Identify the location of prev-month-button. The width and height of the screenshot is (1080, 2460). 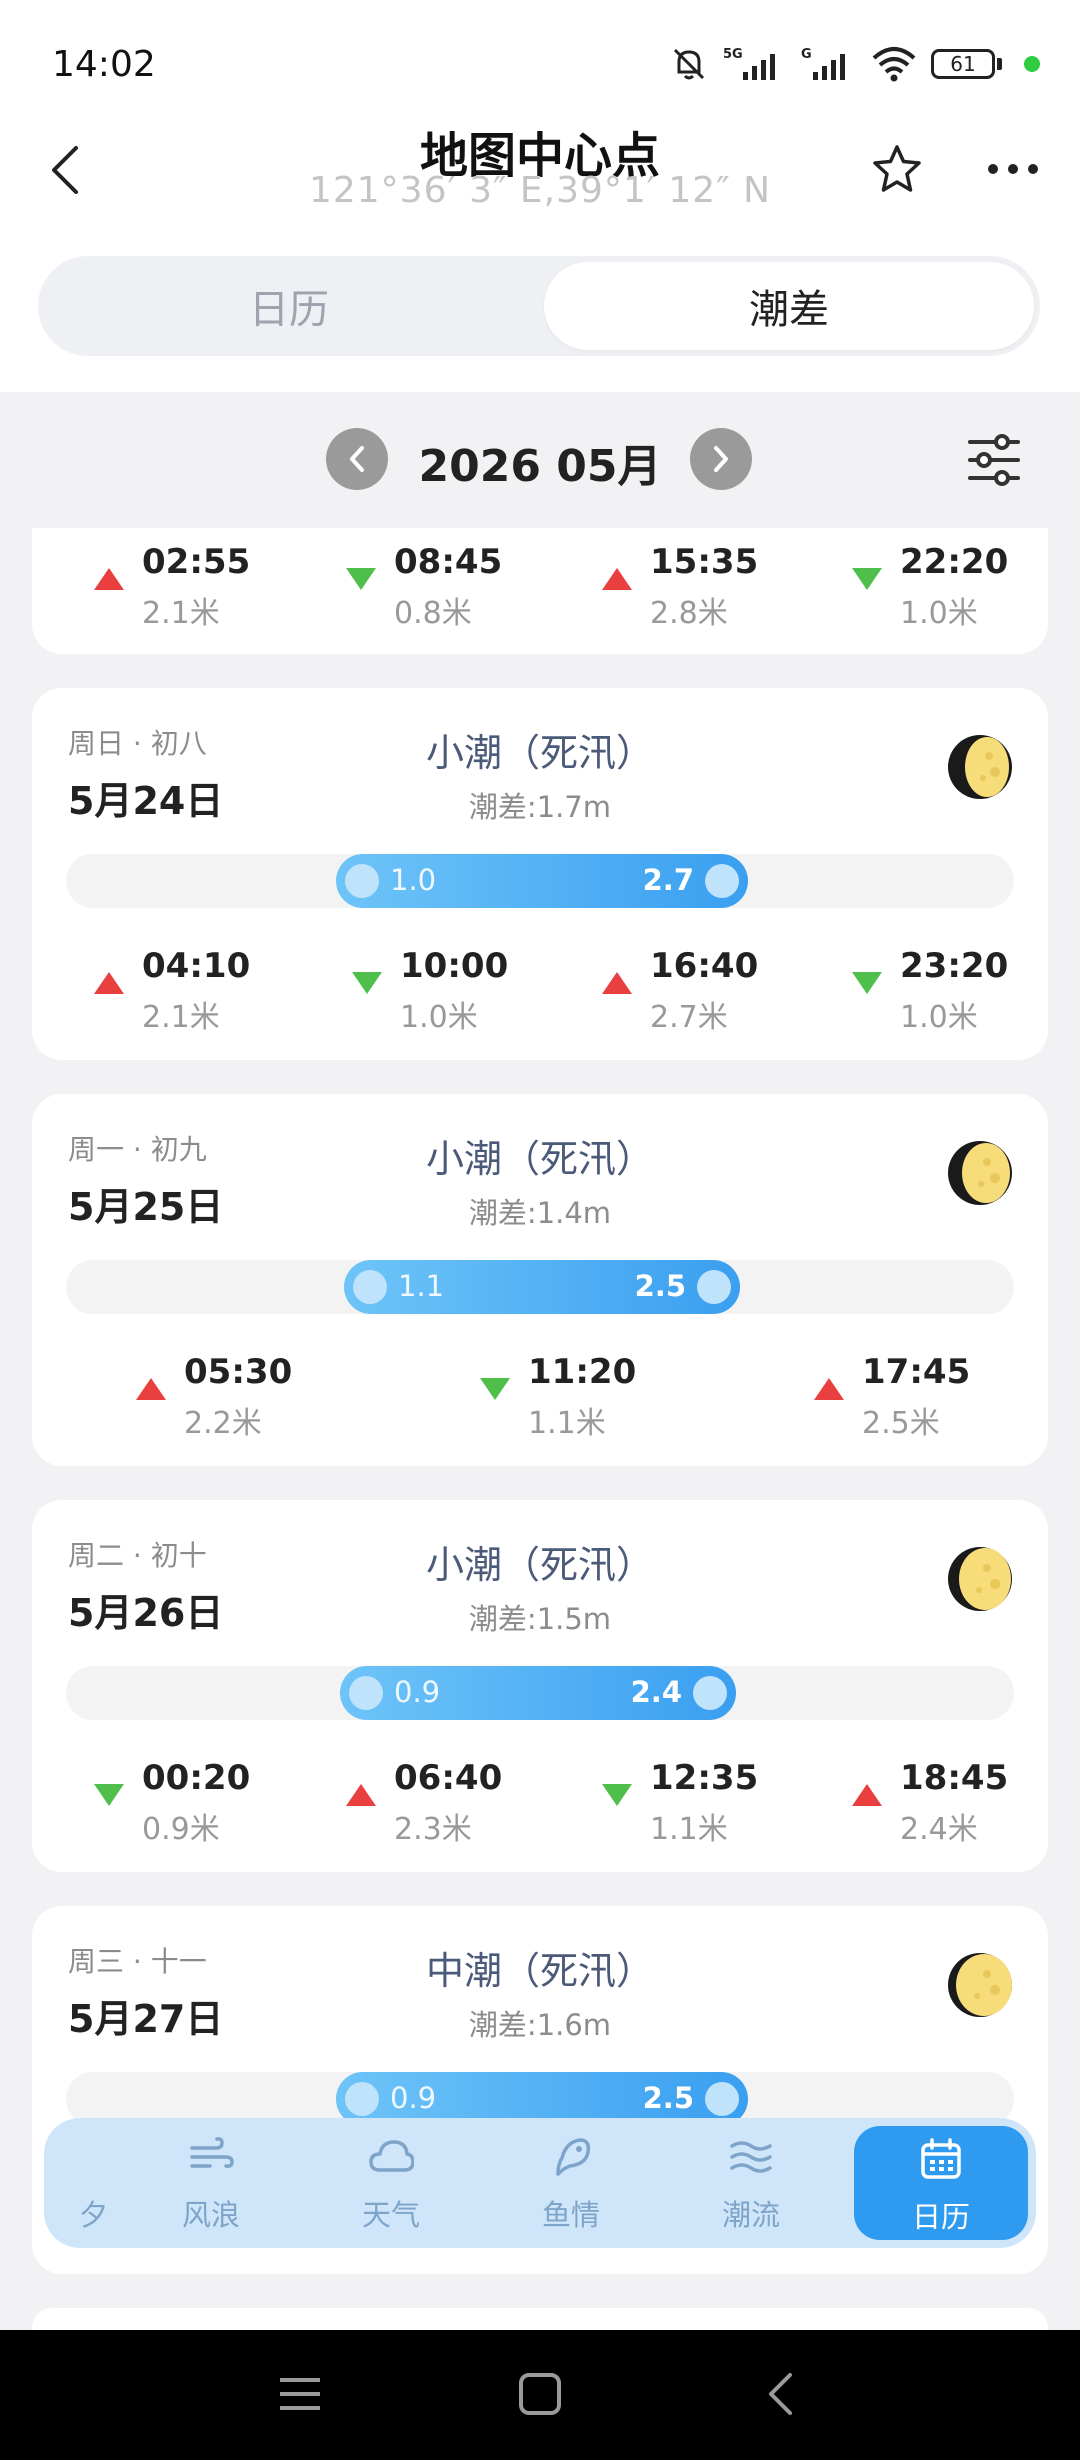
(357, 459).